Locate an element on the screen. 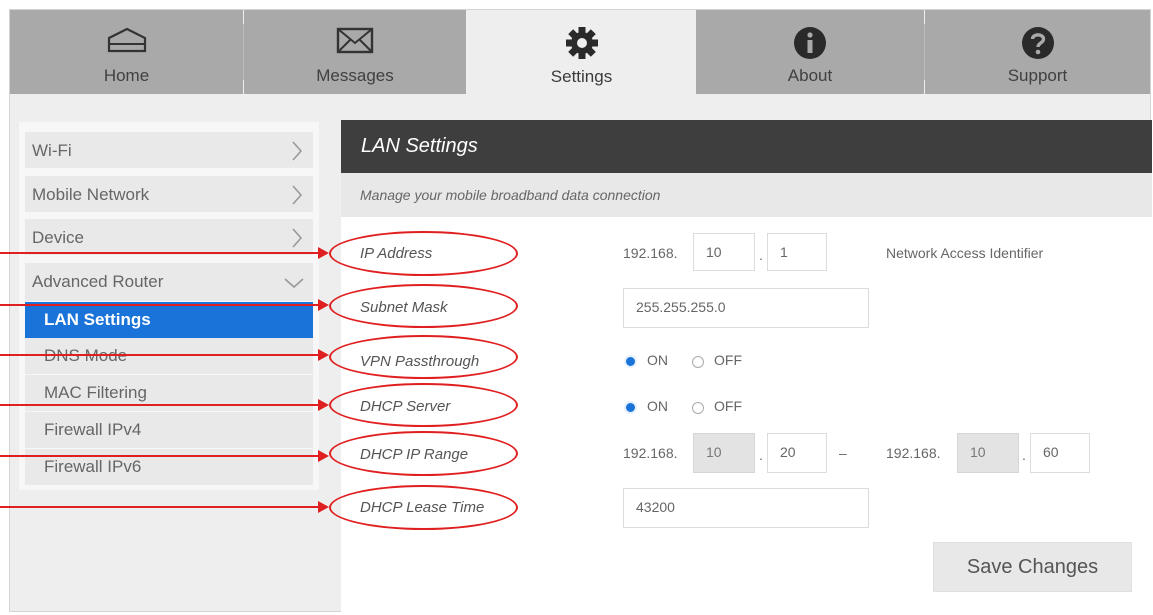  ip-address-octet3-input: 10 is located at coordinates (724, 252).